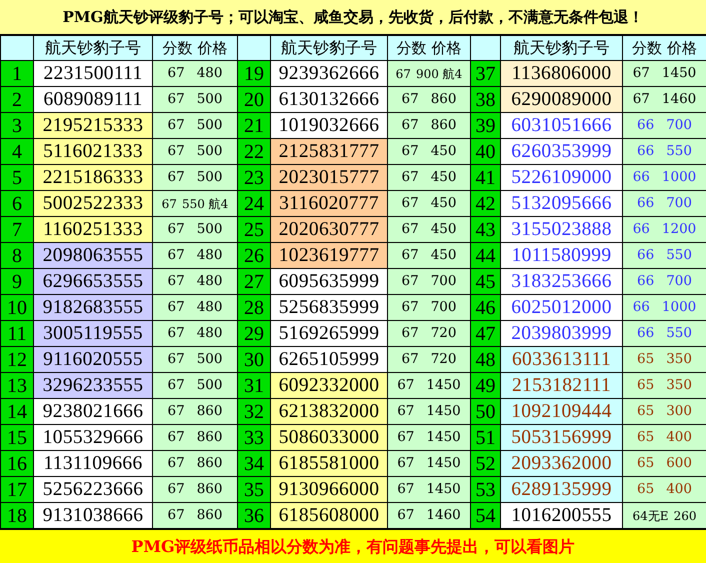 Image resolution: width=706 pixels, height=563 pixels. I want to click on serial-number-cell: 2093362000, so click(561, 463).